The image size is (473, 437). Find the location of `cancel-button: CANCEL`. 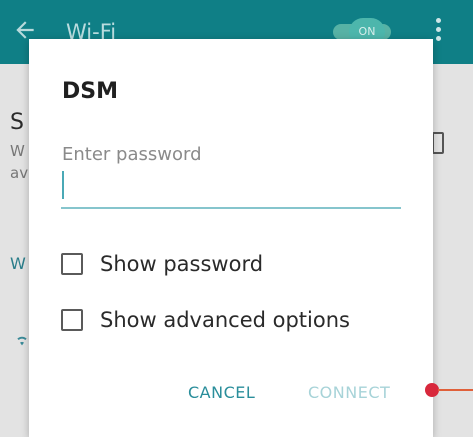

cancel-button: CANCEL is located at coordinates (221, 393).